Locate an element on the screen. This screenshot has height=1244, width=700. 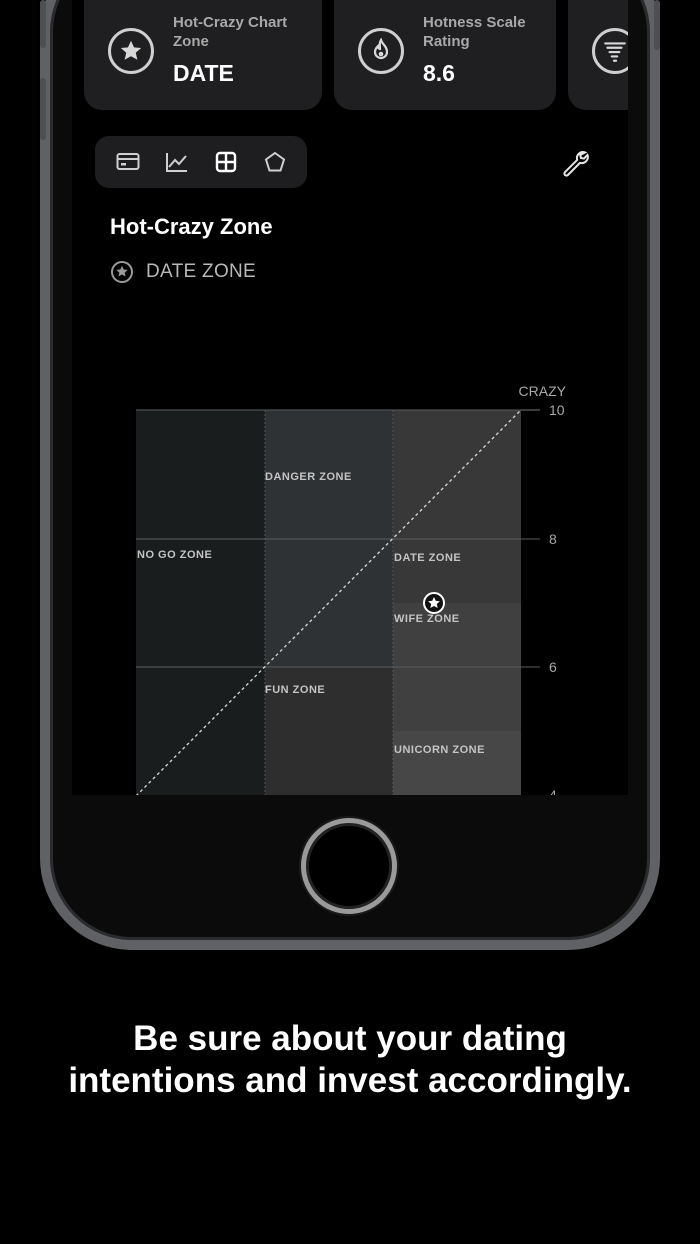
crazy-card is located at coordinates (598, 55).